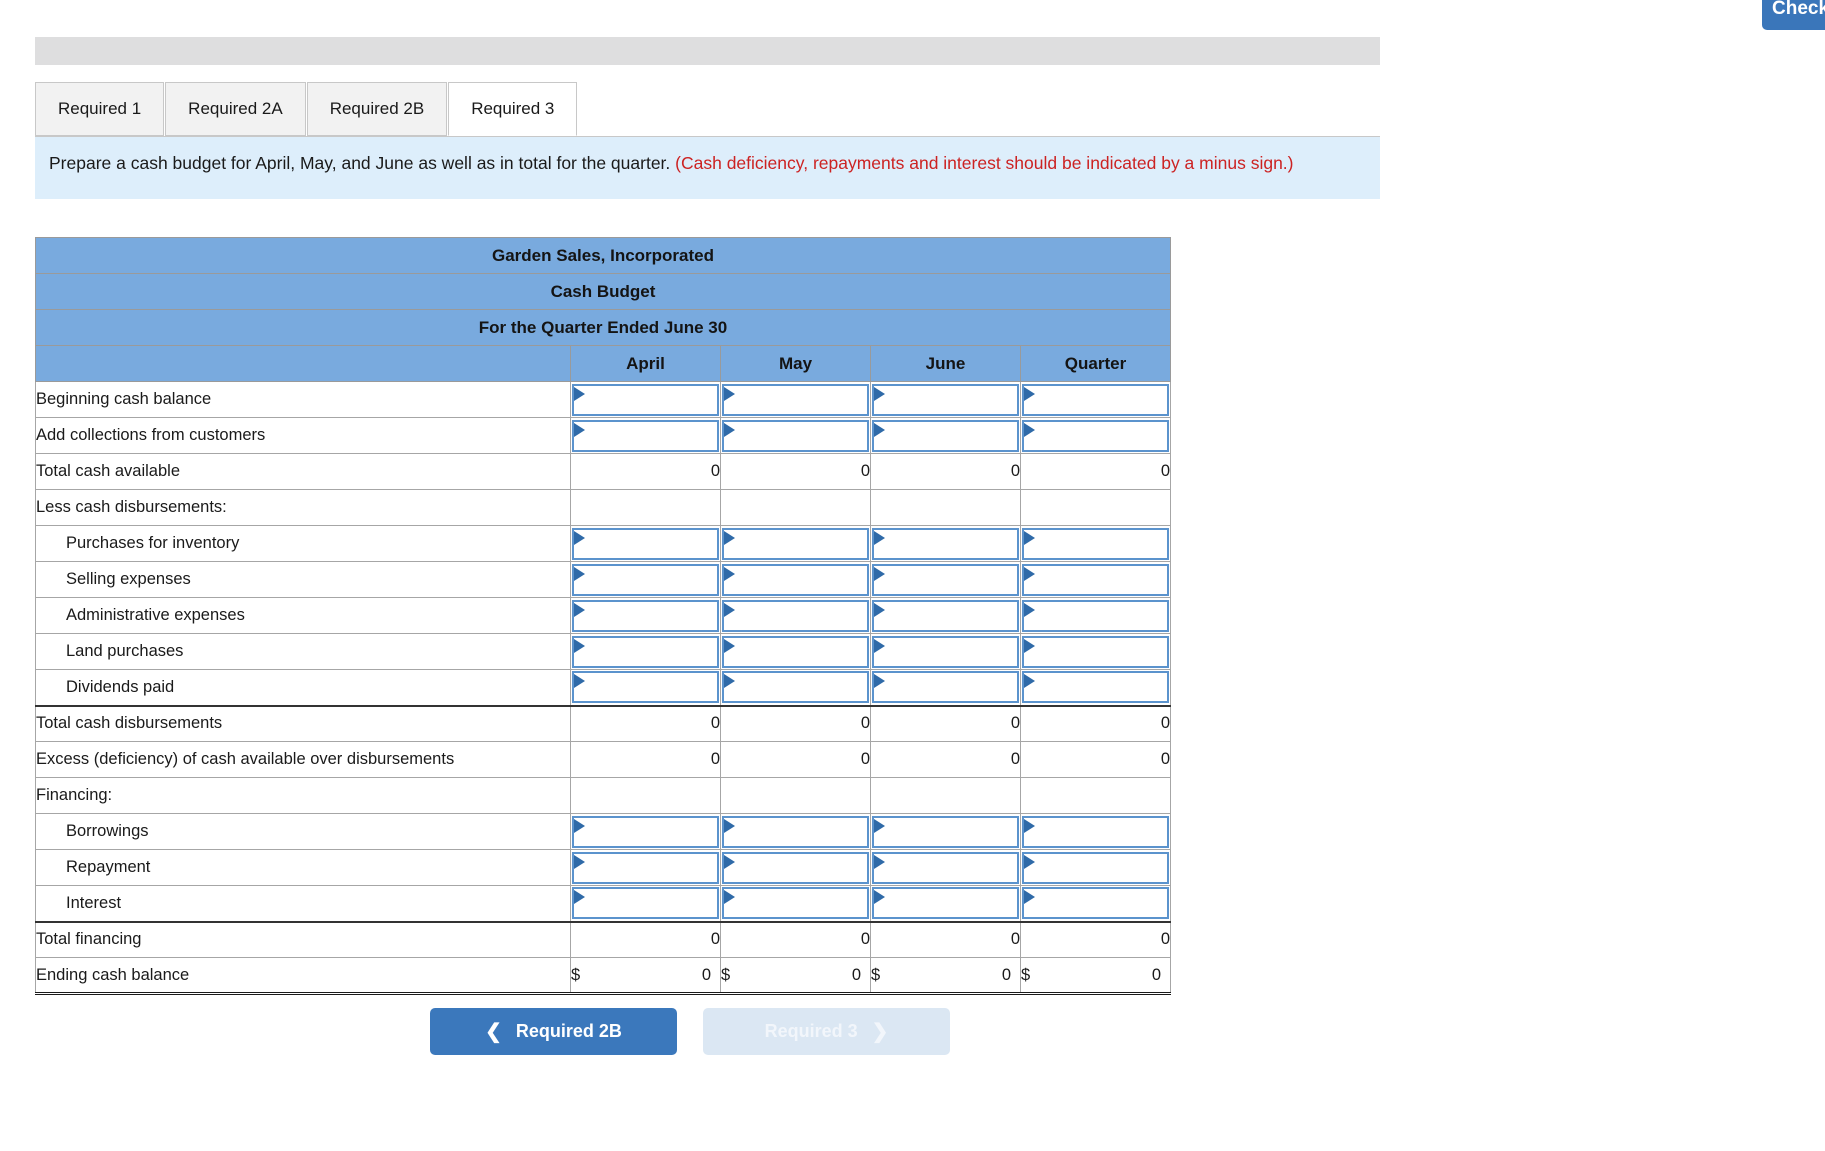  Describe the element at coordinates (553, 1031) in the screenshot. I see `prev-requirement-button: ❮ Required 2B` at that location.